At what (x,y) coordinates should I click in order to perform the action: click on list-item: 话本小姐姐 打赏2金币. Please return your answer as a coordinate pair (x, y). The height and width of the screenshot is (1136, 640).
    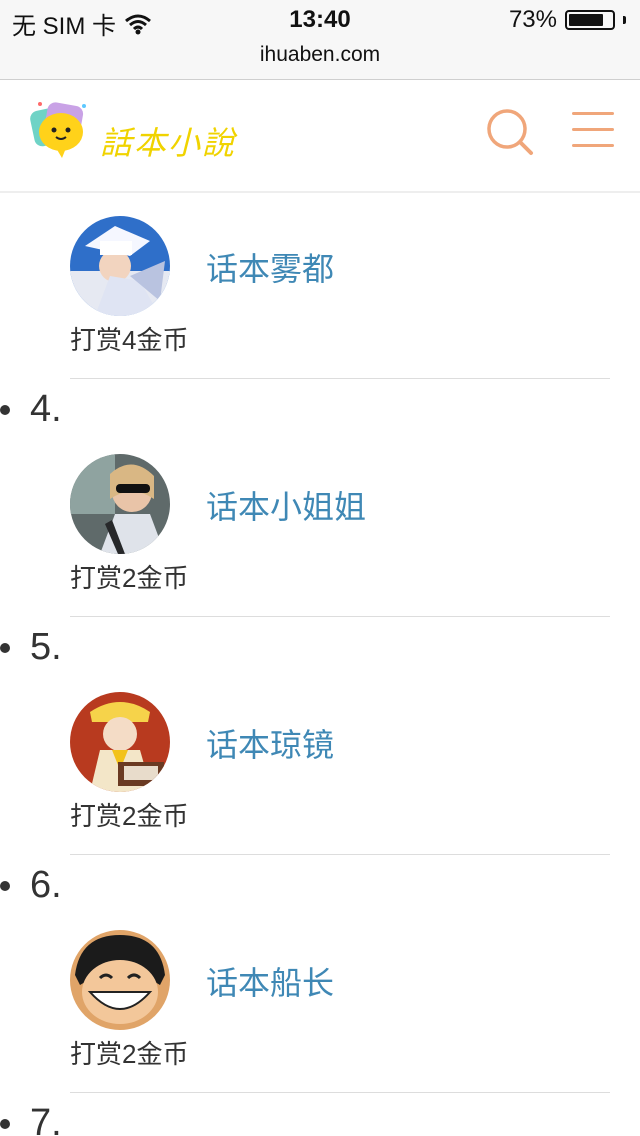
    Looking at the image, I should click on (340, 511).